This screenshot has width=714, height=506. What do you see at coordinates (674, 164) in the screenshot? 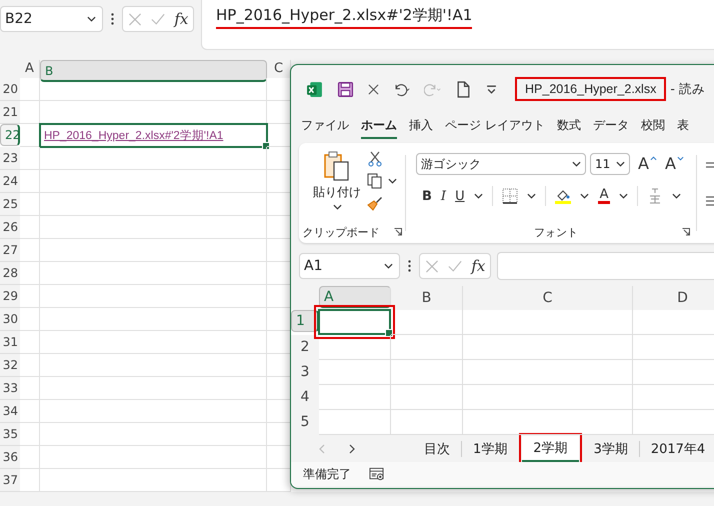
I see `decrease-font-button: A` at bounding box center [674, 164].